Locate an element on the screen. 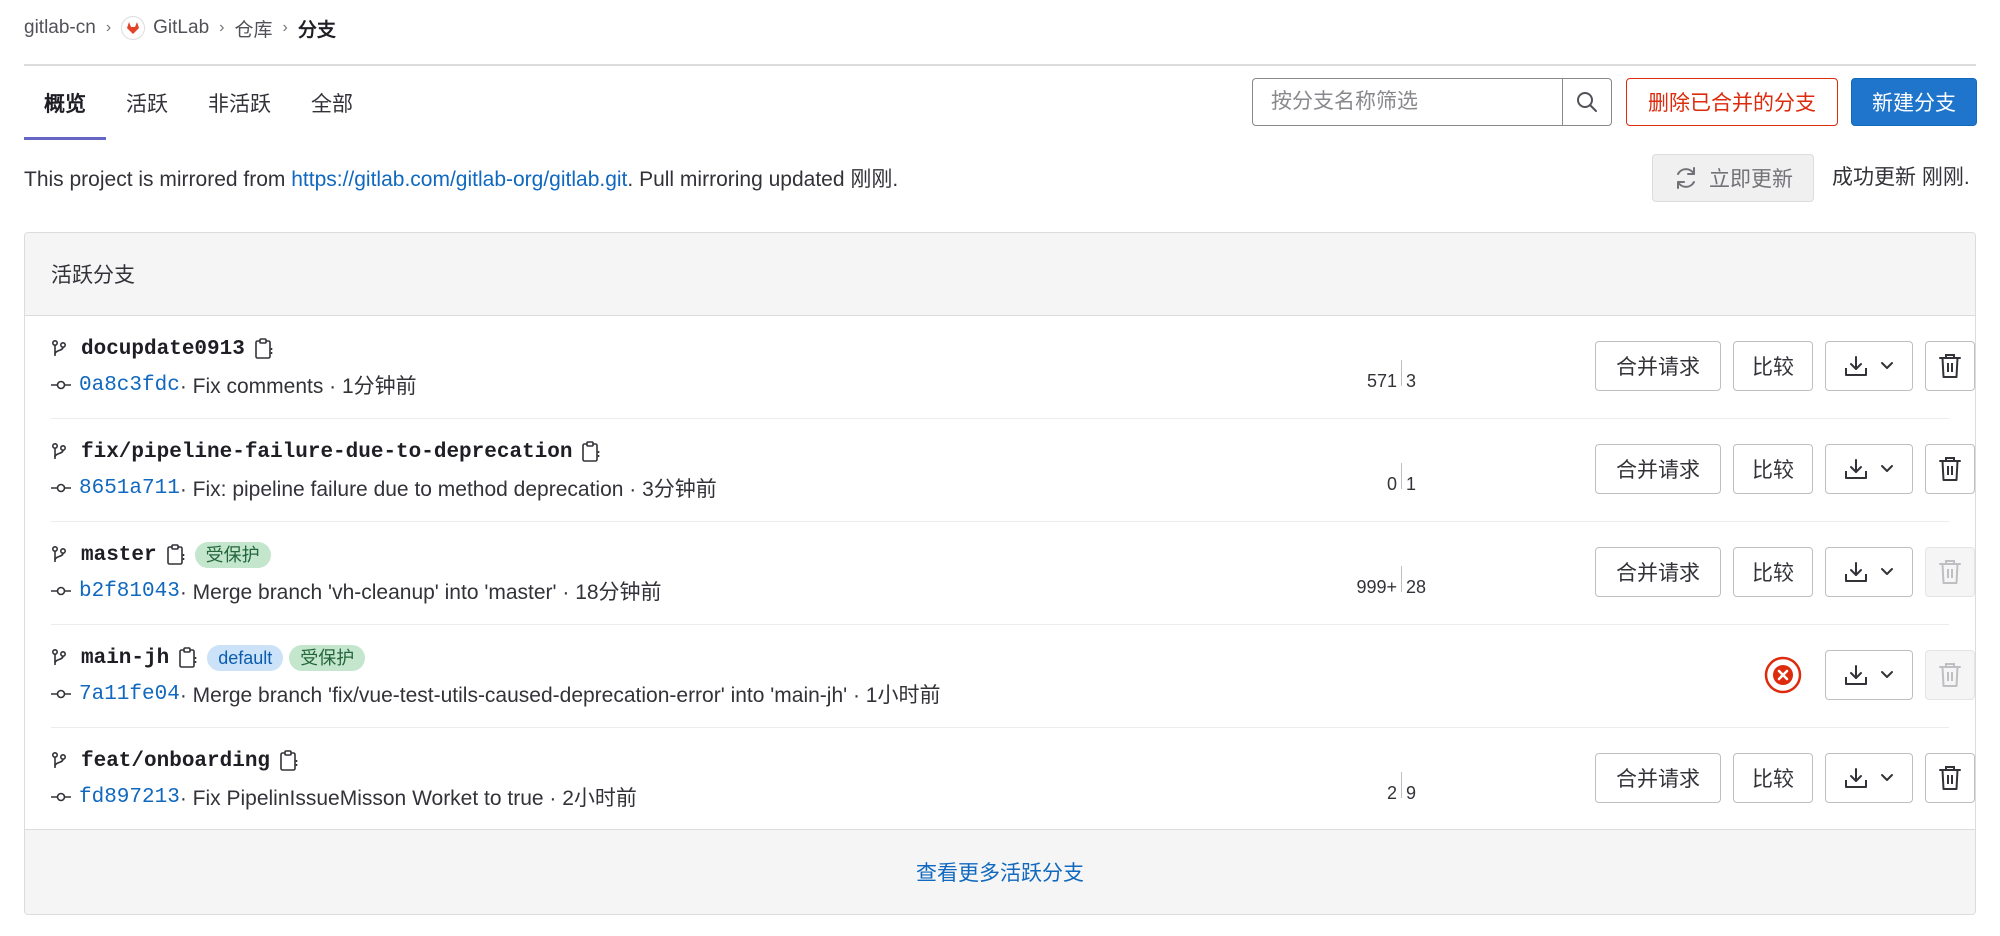 This screenshot has width=2000, height=936. panel-title: 活跃分支 is located at coordinates (93, 275).